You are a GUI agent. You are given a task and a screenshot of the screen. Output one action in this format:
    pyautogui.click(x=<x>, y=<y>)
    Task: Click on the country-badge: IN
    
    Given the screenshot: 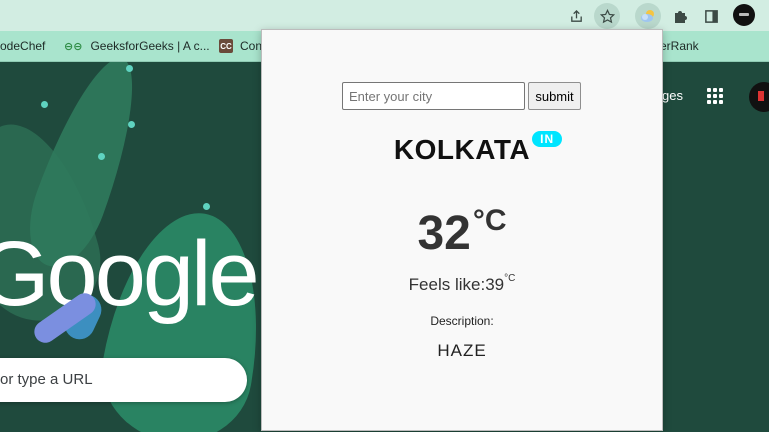 What is the action you would take?
    pyautogui.click(x=547, y=139)
    